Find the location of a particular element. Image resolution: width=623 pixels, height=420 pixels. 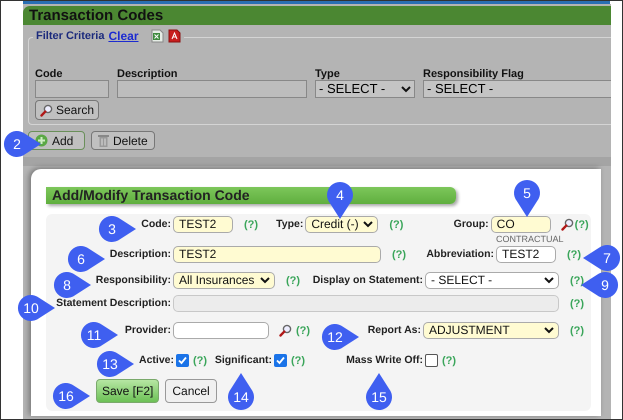

callout-marker: 8 is located at coordinates (72, 285).